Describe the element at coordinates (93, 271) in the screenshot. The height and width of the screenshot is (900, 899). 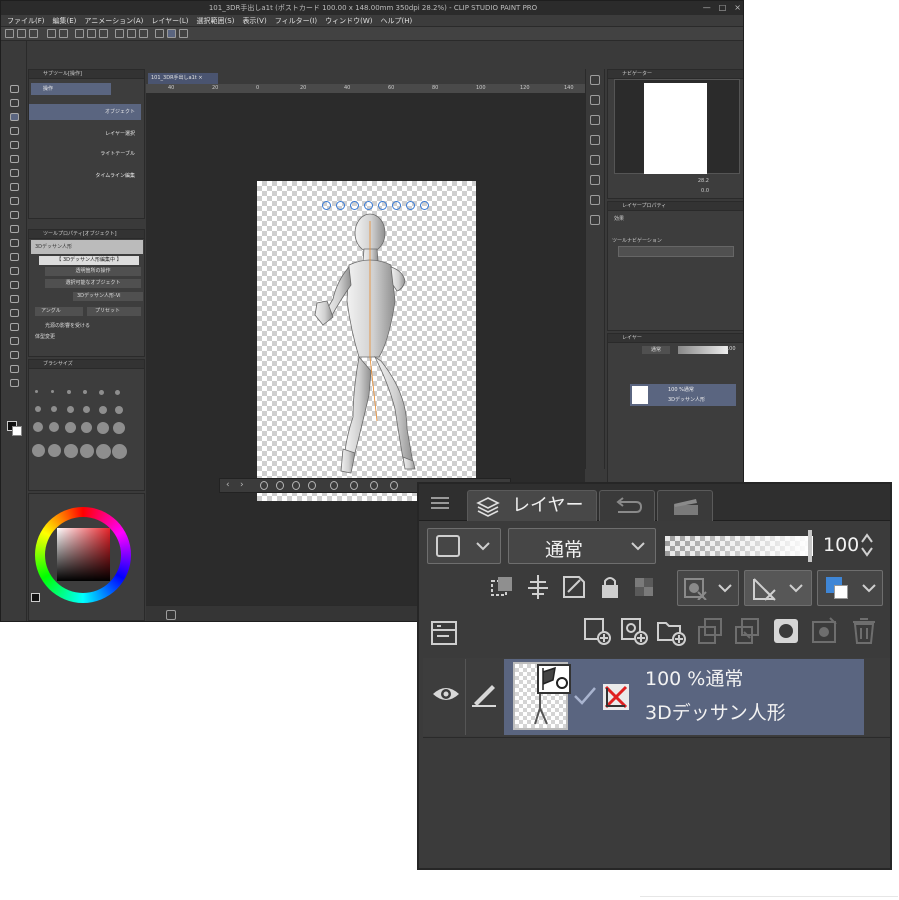
I see `transparent-area-dropdown: 透明箇所の操作` at that location.